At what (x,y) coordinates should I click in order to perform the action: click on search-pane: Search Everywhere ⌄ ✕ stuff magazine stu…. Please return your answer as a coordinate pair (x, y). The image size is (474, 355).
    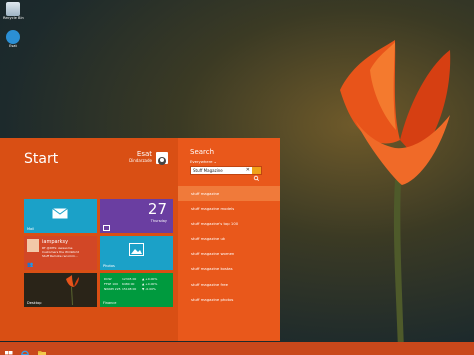
    Looking at the image, I should click on (229, 239).